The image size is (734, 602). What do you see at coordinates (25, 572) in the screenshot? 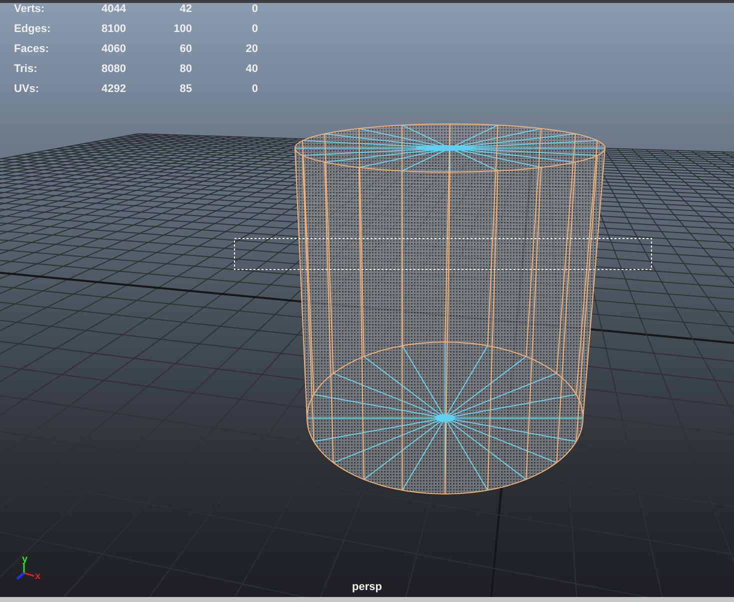
I see `axis-gizmo-icon` at bounding box center [25, 572].